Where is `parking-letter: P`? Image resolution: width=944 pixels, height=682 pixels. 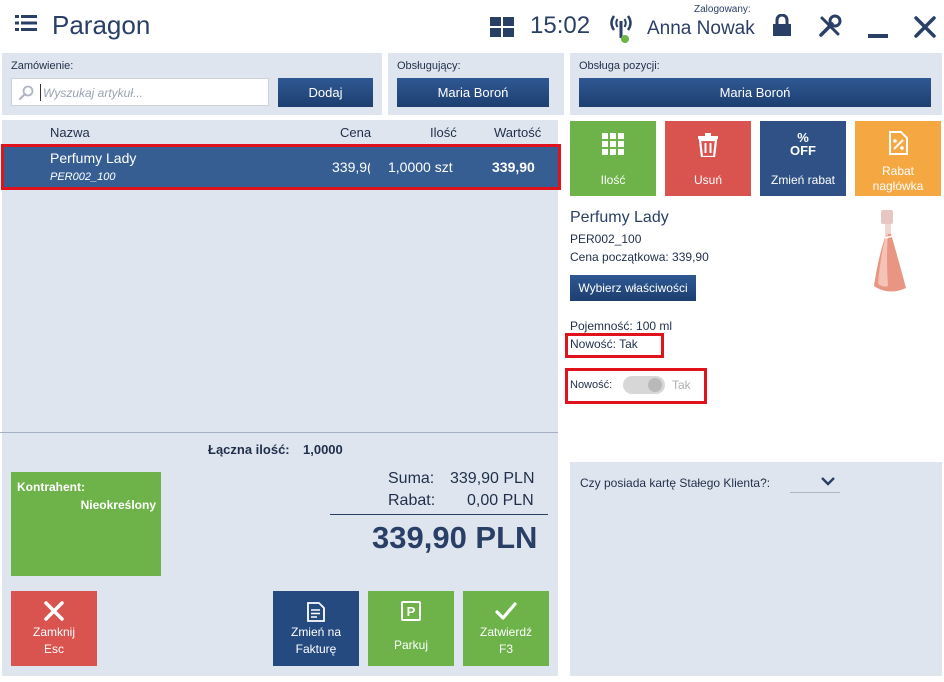 parking-letter: P is located at coordinates (411, 611).